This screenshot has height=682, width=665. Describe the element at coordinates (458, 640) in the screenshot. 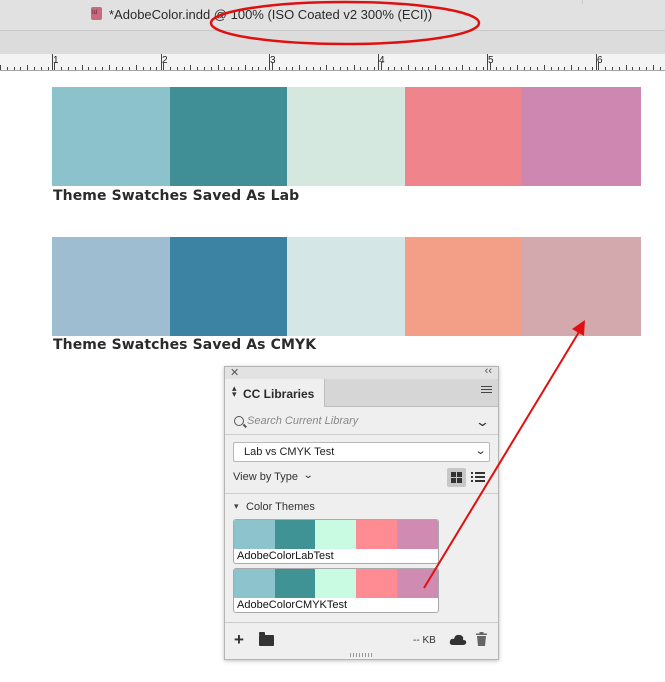

I see `cloud-icon` at that location.